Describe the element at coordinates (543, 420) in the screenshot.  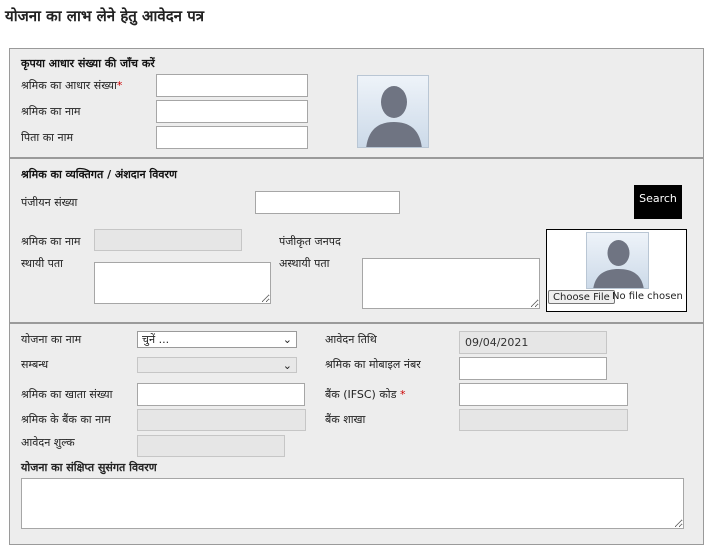
I see `branch-input` at that location.